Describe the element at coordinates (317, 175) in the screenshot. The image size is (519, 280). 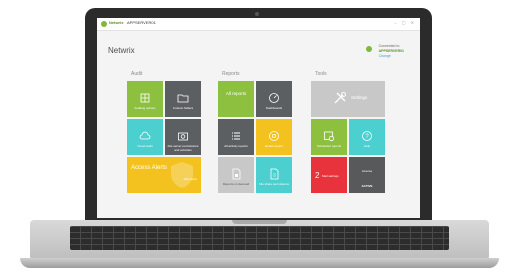
I see `mail-number-icon: 2` at that location.